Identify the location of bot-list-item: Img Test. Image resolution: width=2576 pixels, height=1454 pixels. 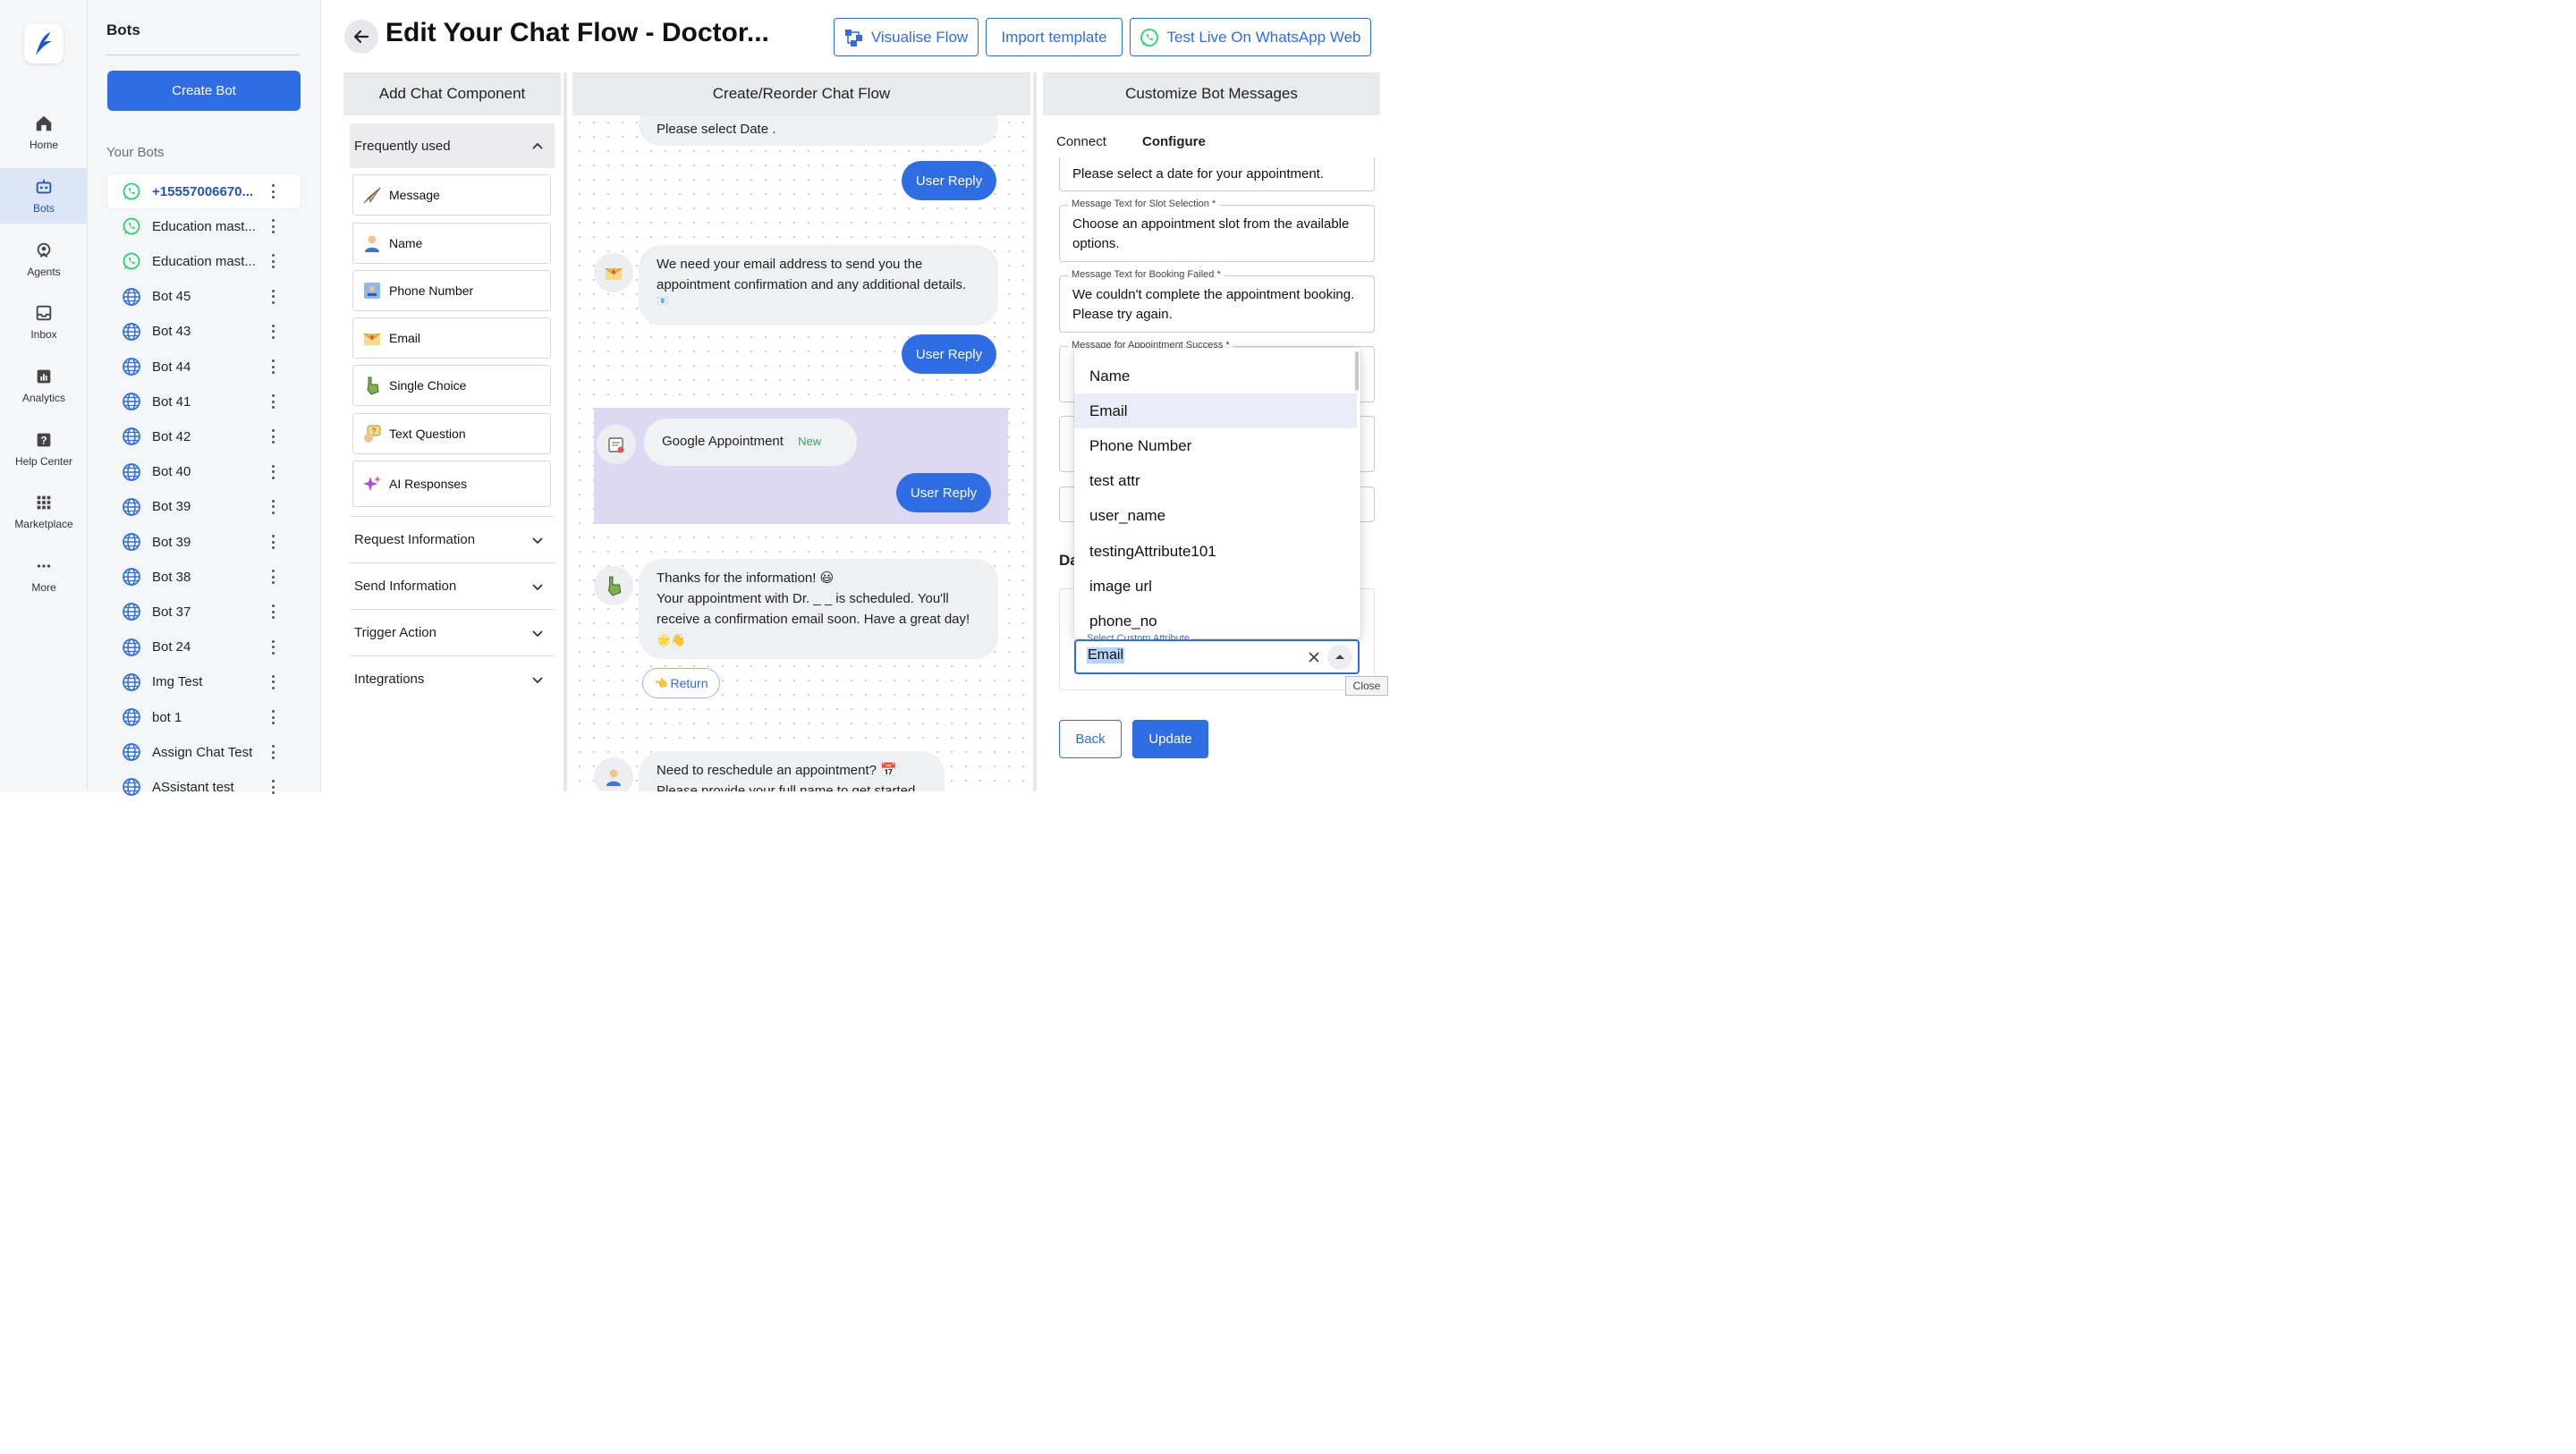
(204, 682).